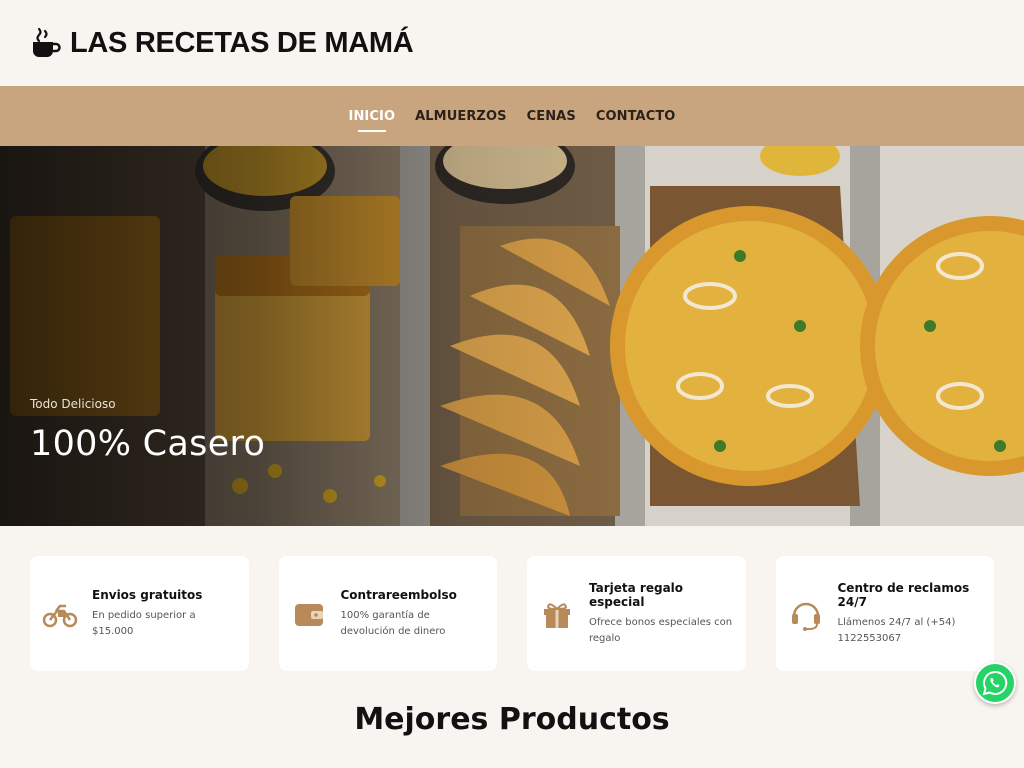 This screenshot has width=1024, height=768. What do you see at coordinates (551, 116) in the screenshot?
I see `nav-item-cenas: CENAS` at bounding box center [551, 116].